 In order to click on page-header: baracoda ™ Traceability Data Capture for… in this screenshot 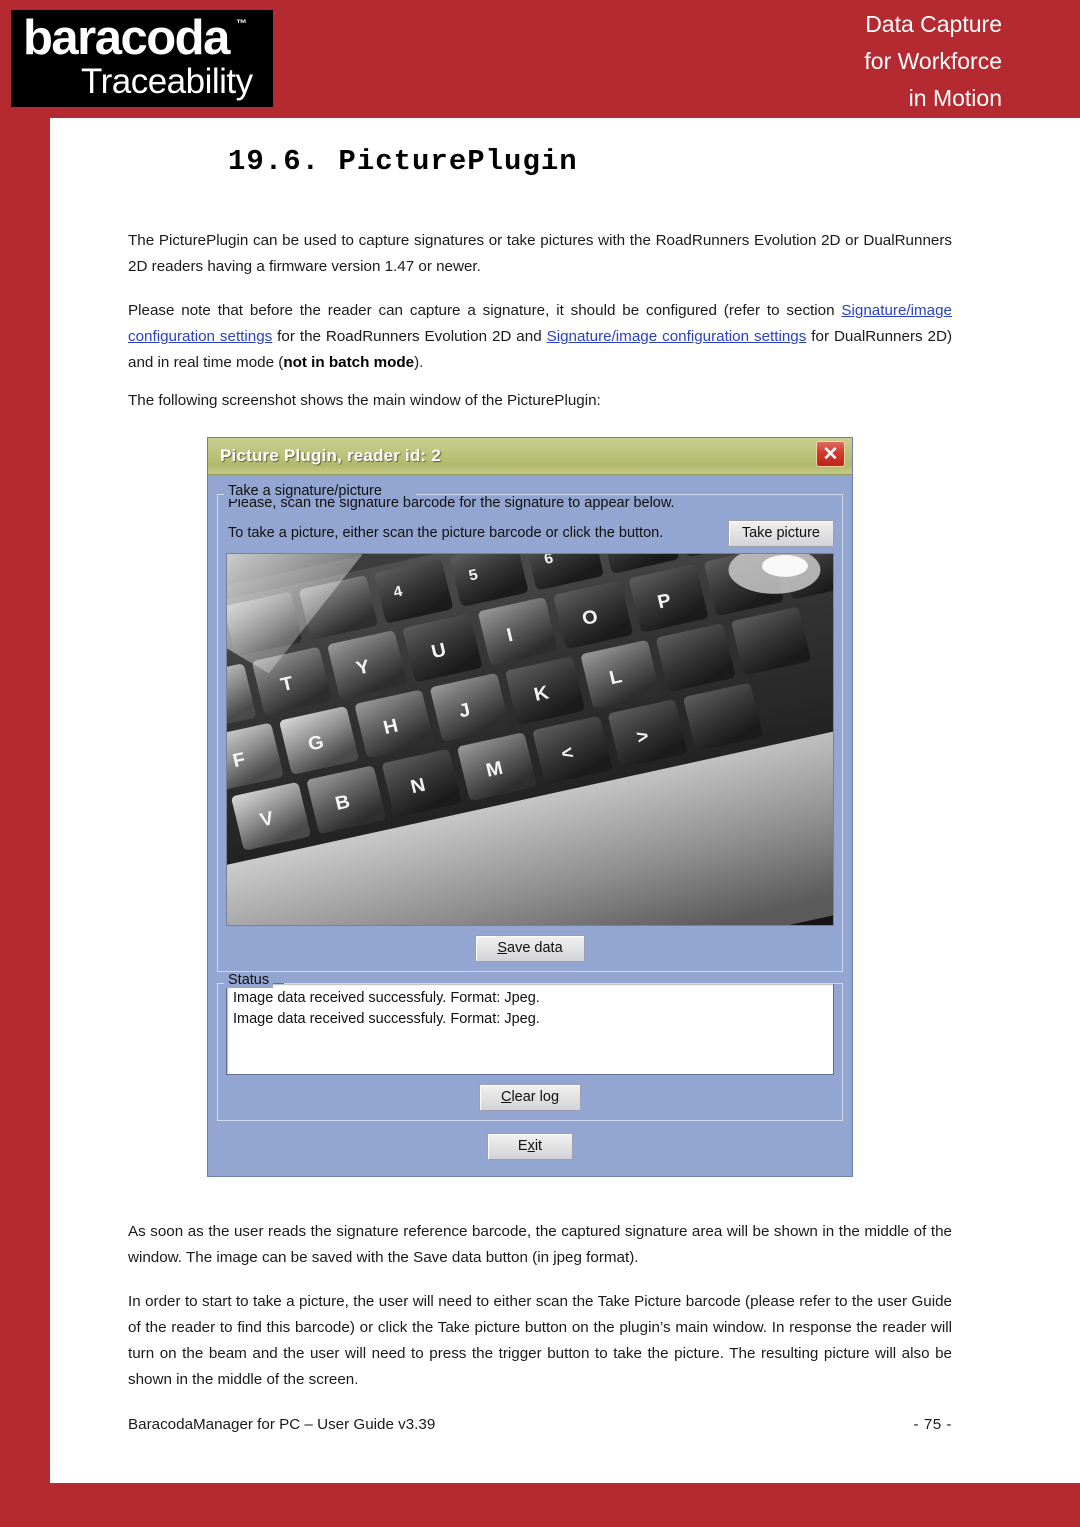, I will do `click(540, 59)`.